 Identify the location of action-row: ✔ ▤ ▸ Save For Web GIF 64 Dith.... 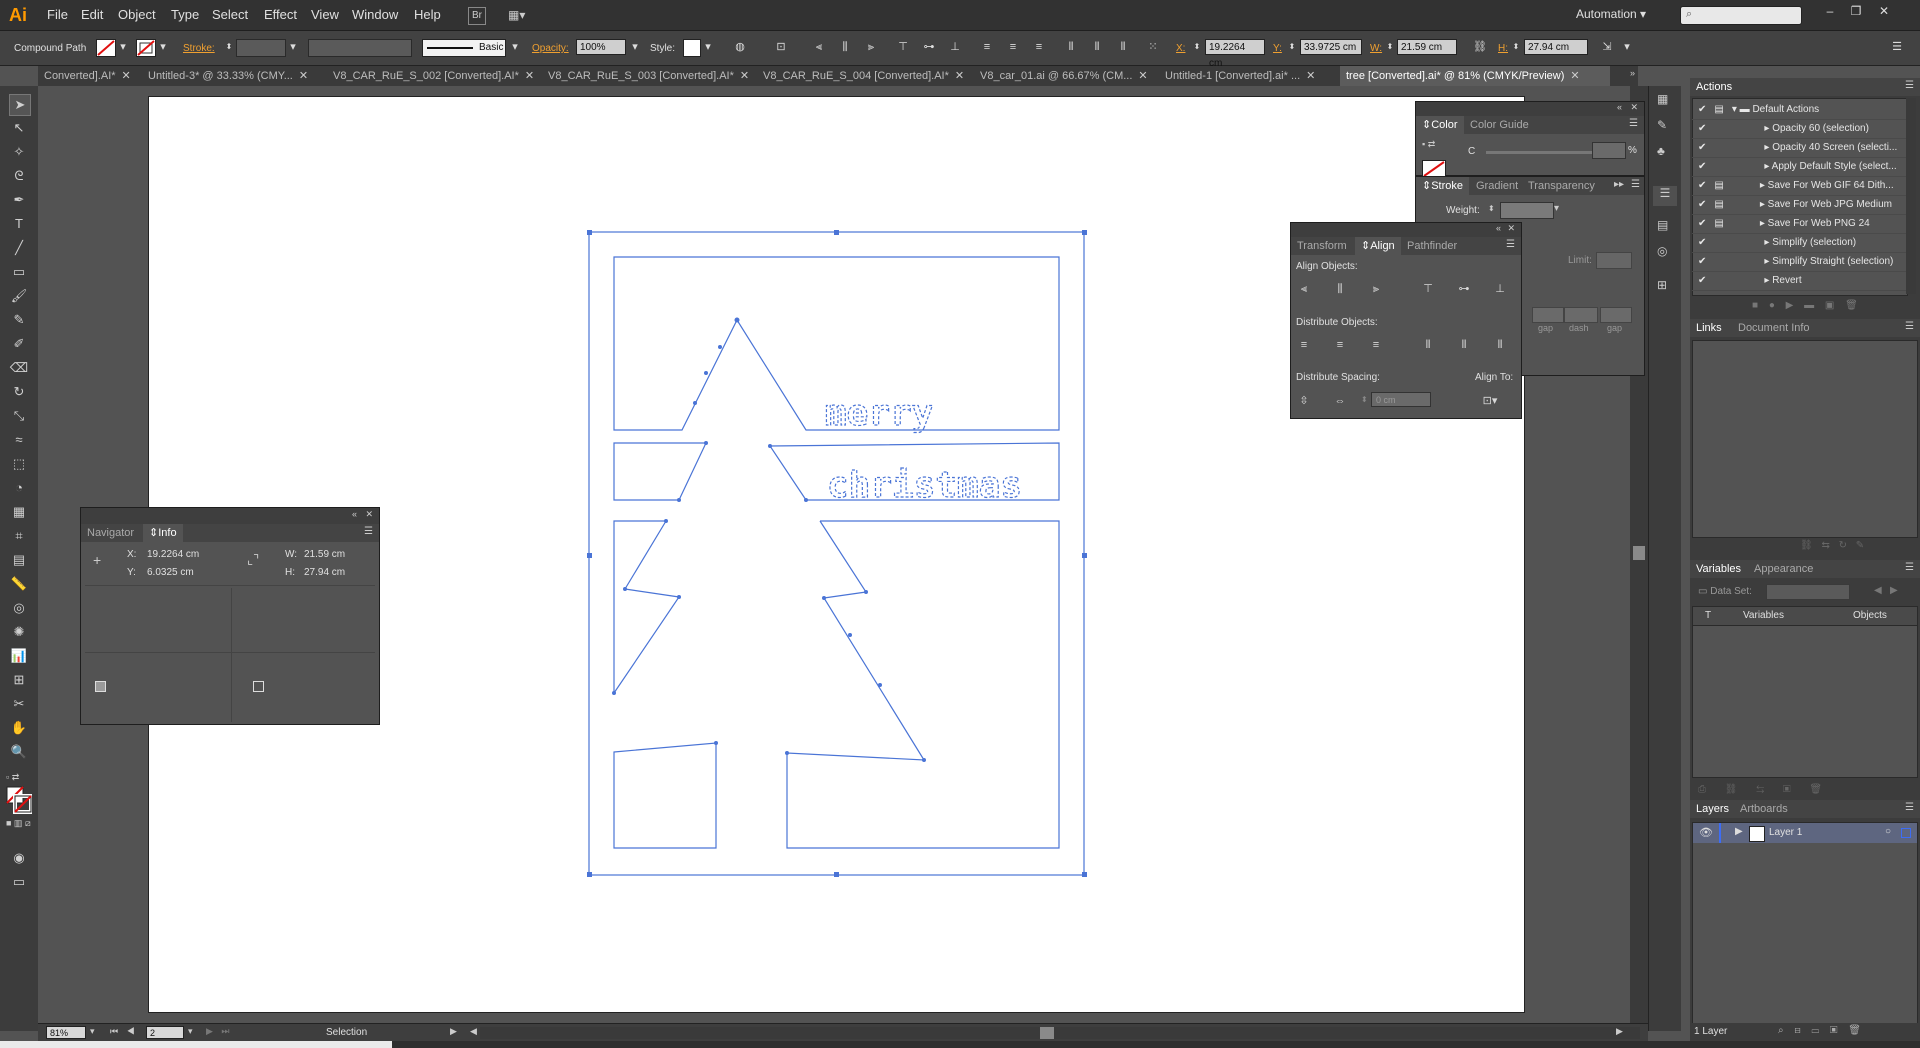
(1802, 186).